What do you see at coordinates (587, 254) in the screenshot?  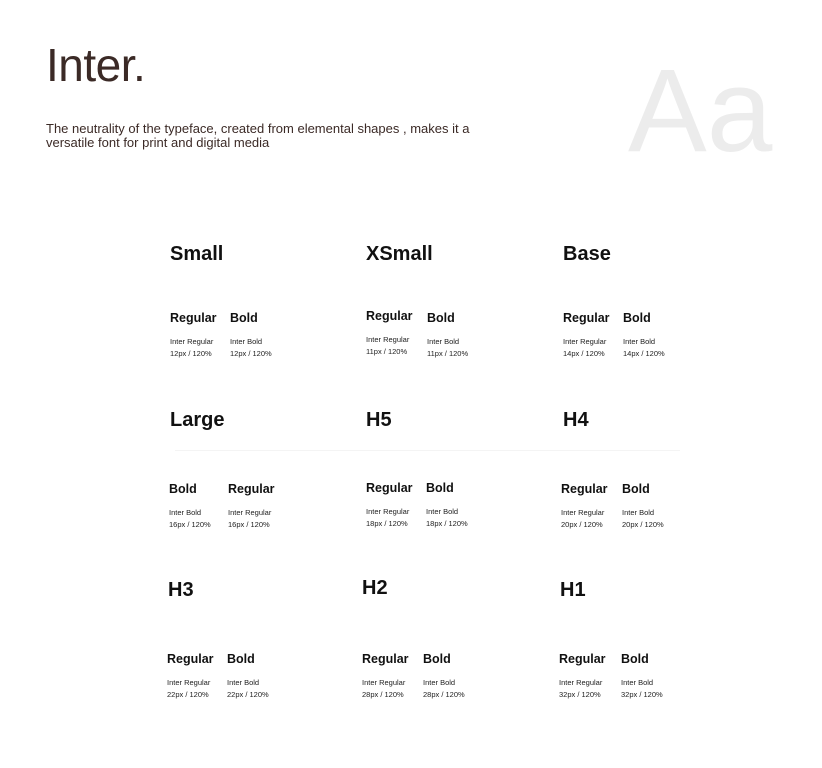 I see `scale-name: Base` at bounding box center [587, 254].